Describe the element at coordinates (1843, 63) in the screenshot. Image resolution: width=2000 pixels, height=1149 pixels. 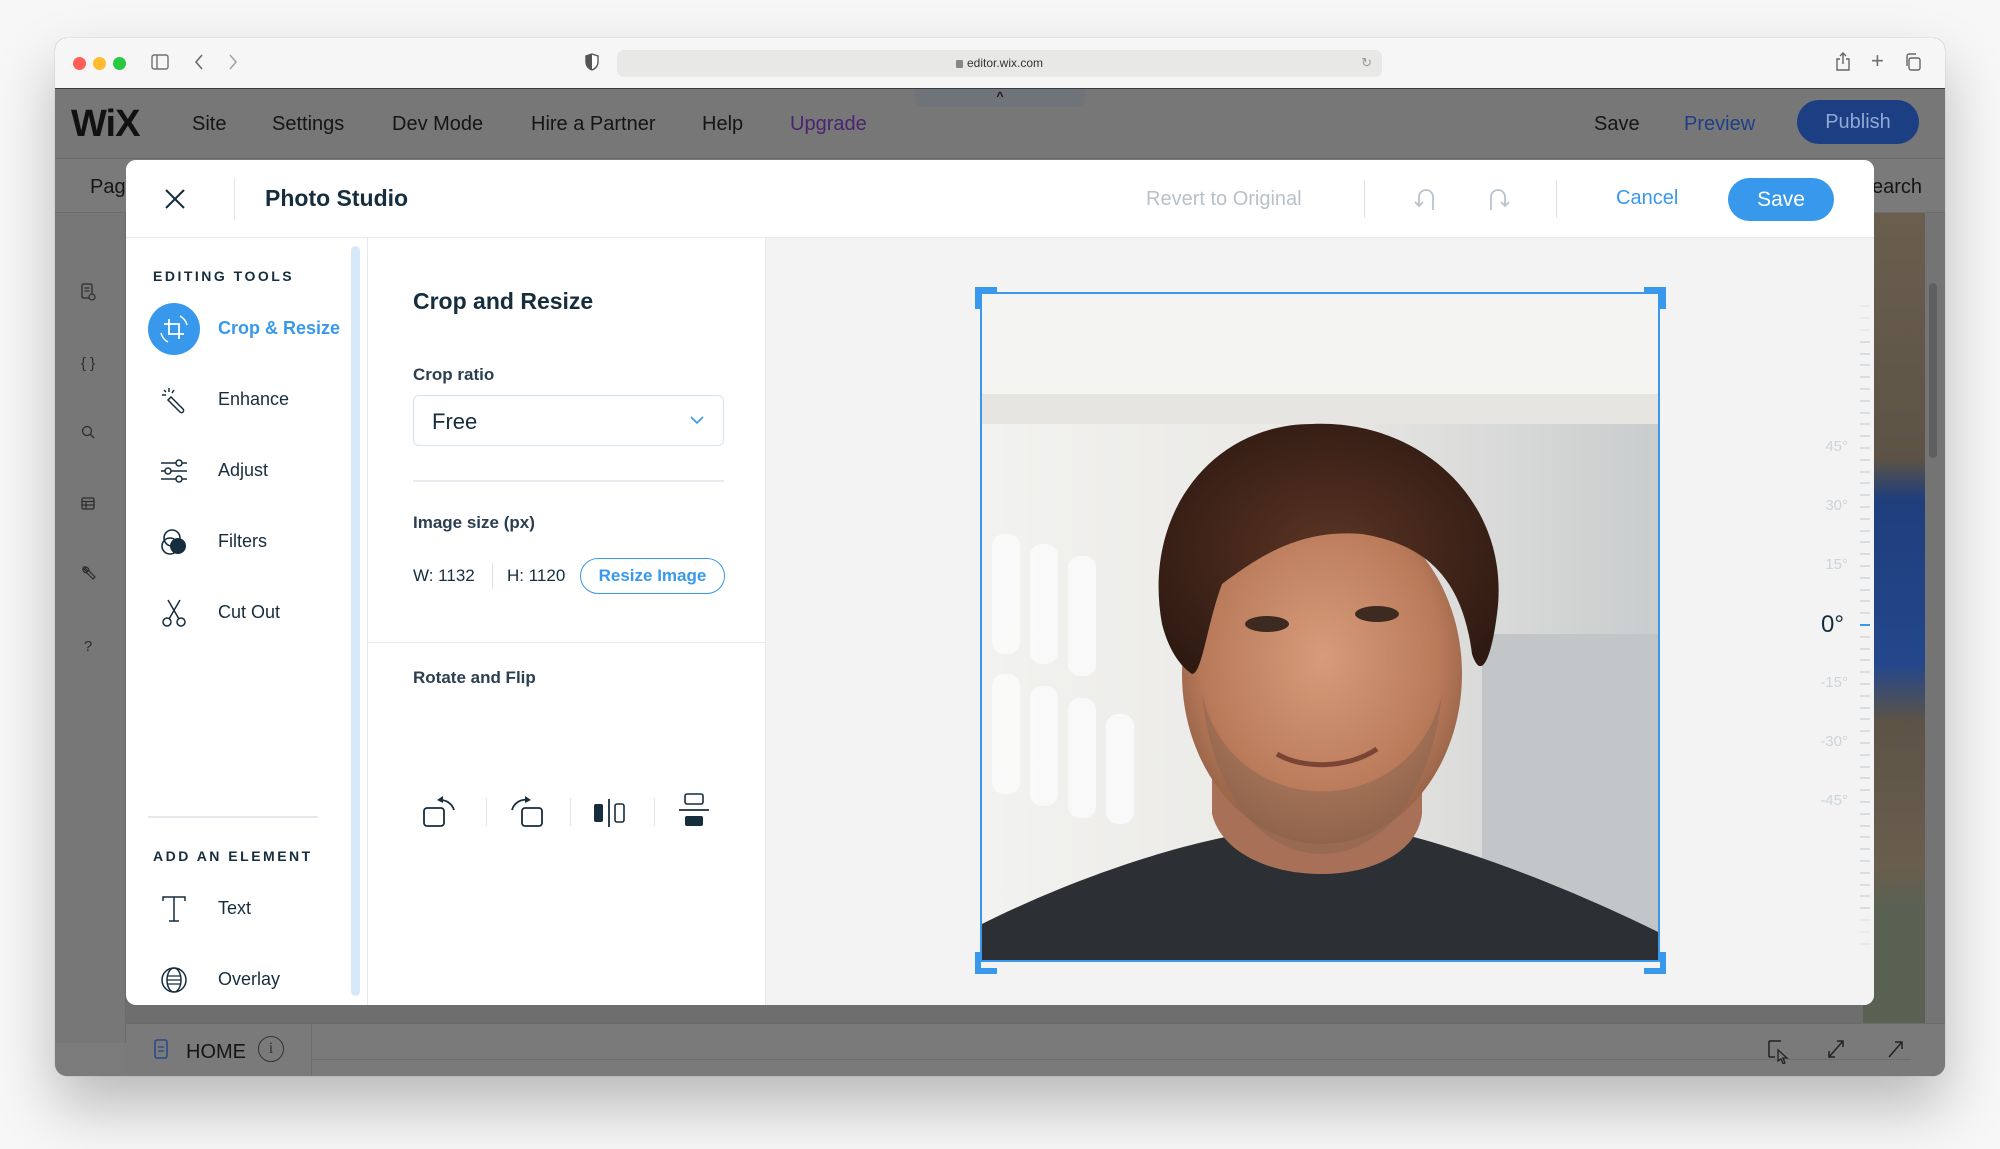
I see `share-icon` at that location.